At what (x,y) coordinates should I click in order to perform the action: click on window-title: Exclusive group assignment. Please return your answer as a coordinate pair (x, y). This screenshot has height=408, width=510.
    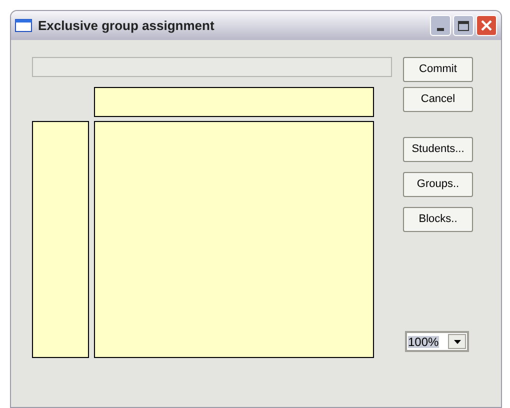
    Looking at the image, I should click on (127, 25).